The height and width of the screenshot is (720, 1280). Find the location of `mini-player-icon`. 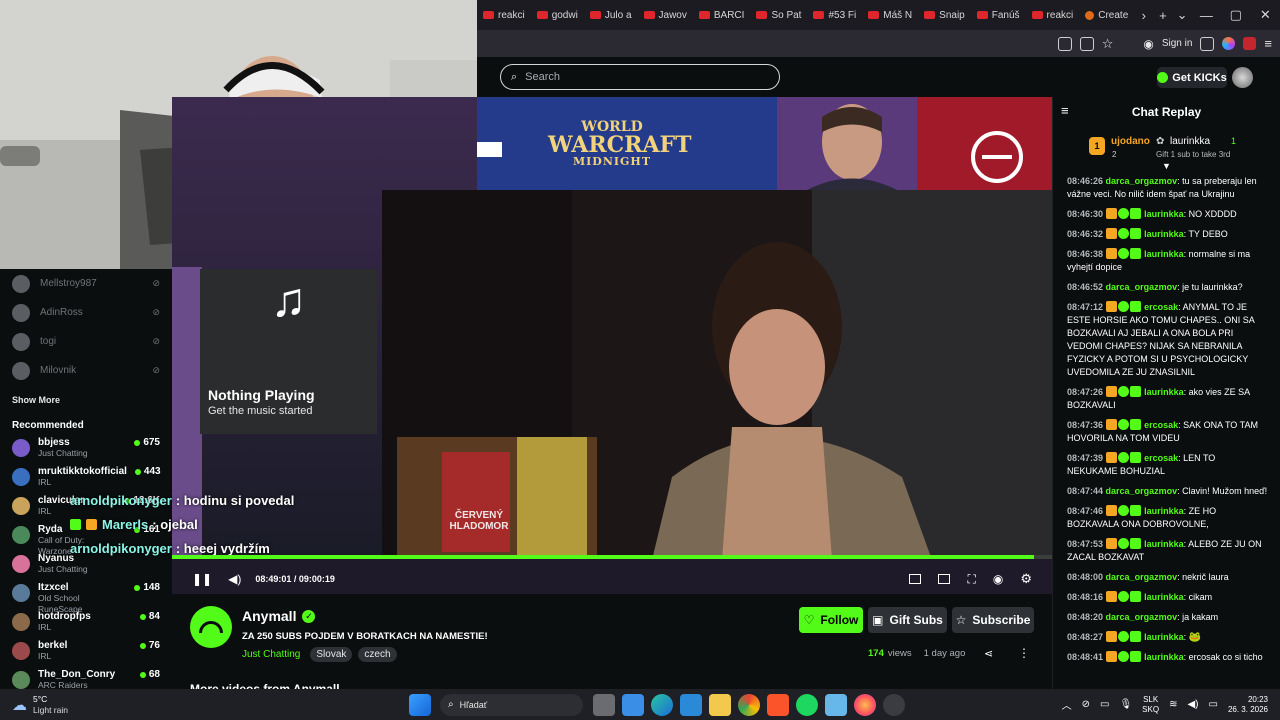

mini-player-icon is located at coordinates (944, 579).